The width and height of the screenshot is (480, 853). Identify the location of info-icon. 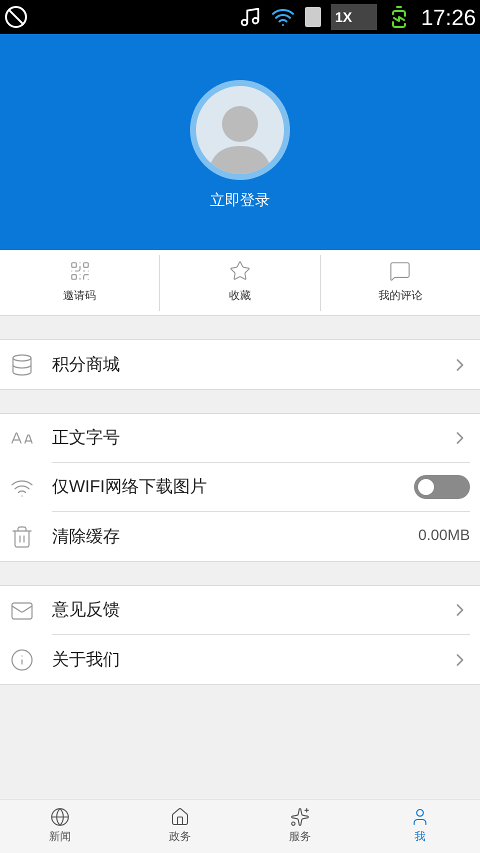
(22, 660).